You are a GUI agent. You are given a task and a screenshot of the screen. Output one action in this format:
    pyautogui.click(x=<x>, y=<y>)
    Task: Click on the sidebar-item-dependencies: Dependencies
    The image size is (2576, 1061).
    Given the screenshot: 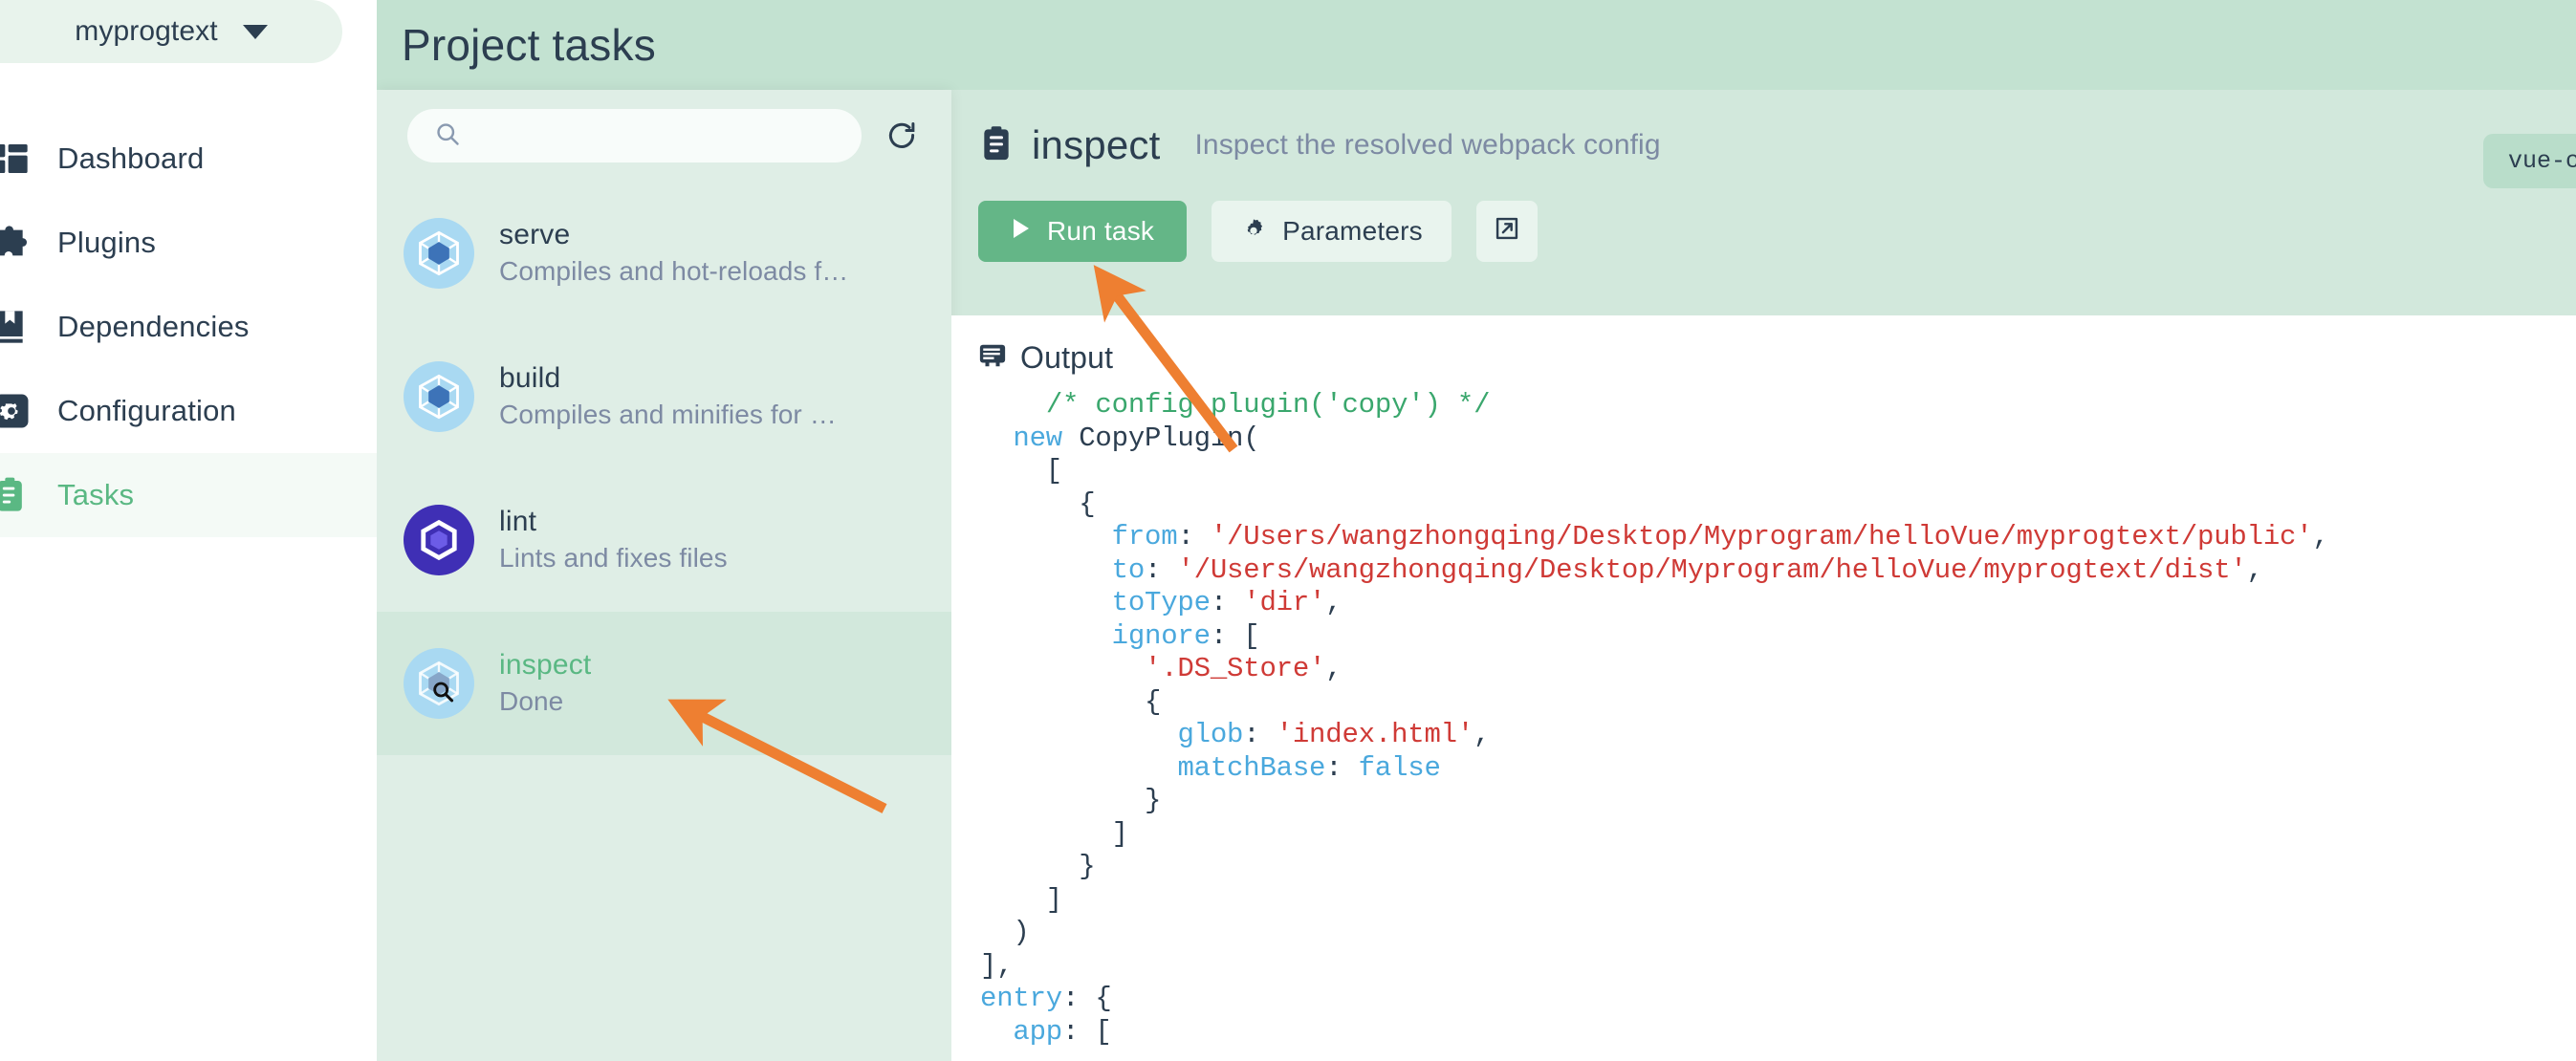 What is the action you would take?
    pyautogui.click(x=188, y=327)
    